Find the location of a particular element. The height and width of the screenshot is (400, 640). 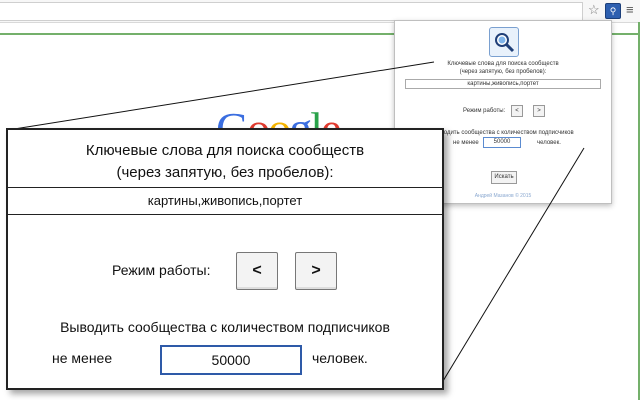

zoom-min-label: не менее is located at coordinates (82, 358).